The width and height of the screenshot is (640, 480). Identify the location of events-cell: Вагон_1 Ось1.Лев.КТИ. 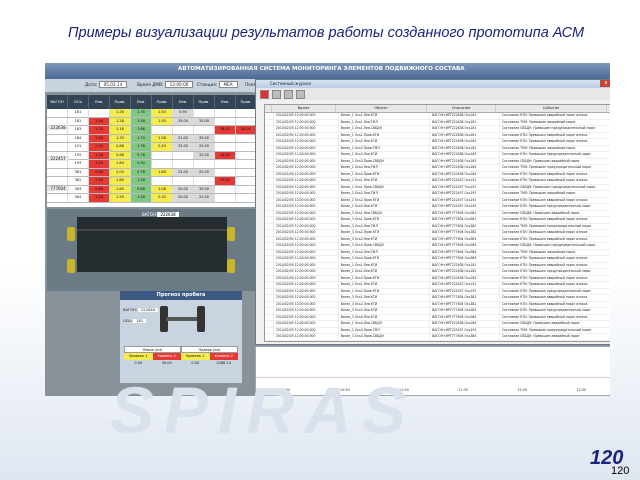
(385, 116).